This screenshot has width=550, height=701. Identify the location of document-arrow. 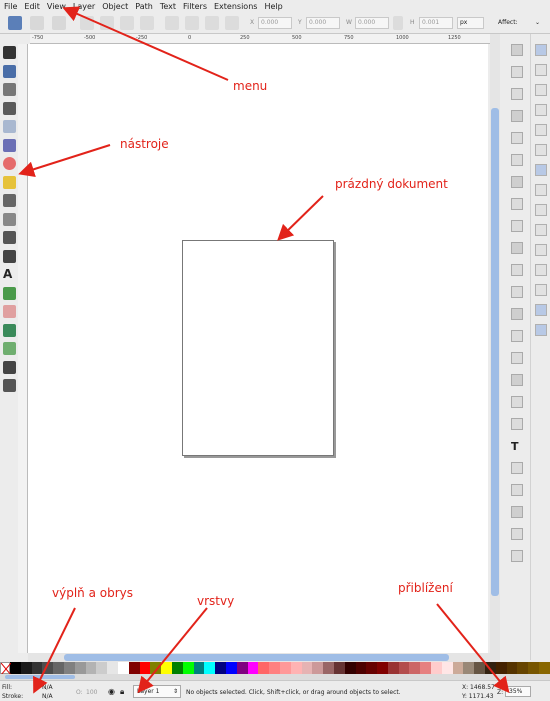
(300, 218).